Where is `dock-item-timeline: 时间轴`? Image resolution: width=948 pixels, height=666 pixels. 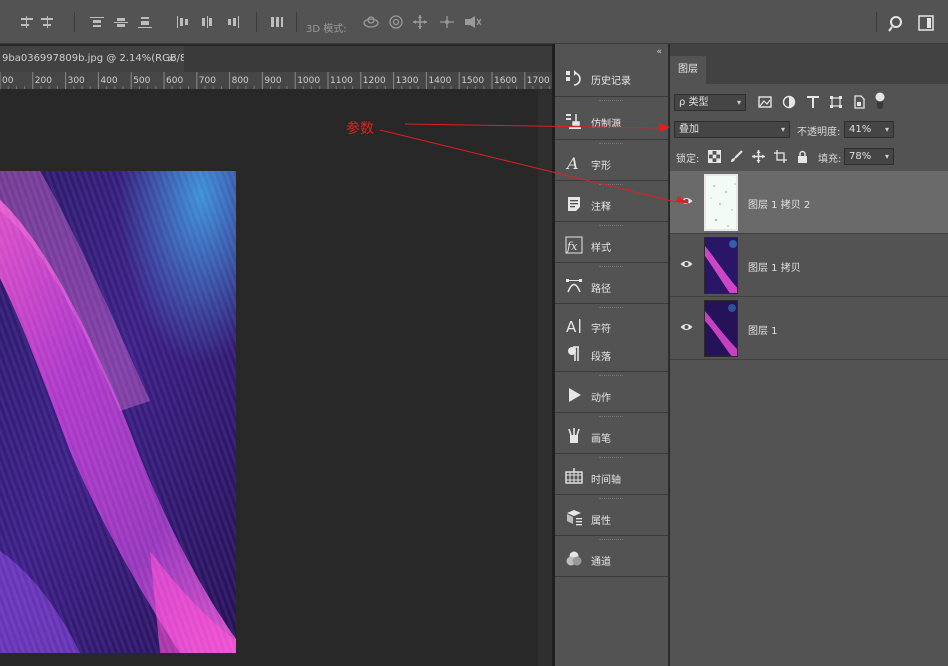
dock-item-timeline: 时间轴 is located at coordinates (613, 477).